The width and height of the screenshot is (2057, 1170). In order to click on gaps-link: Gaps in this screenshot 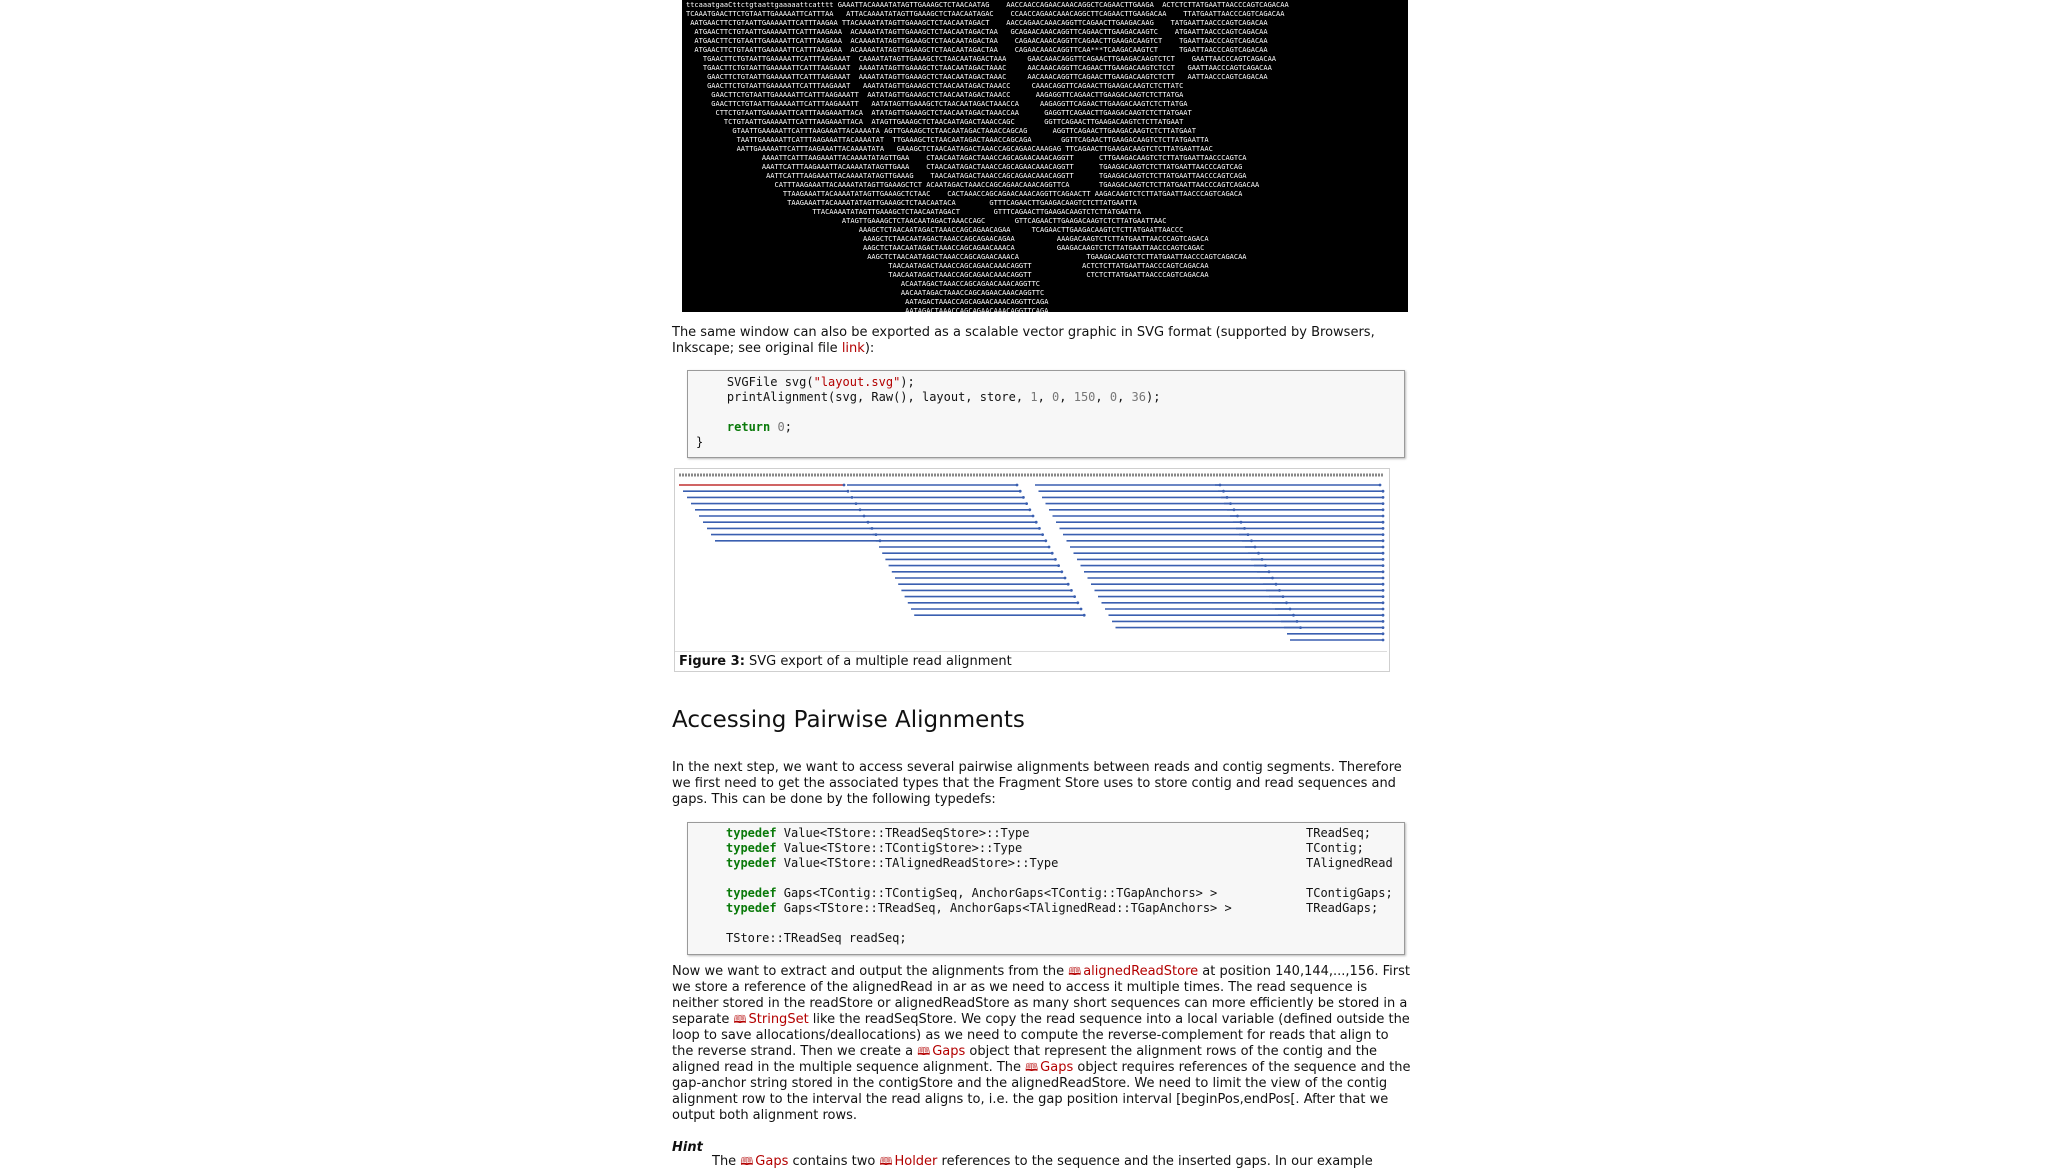, I will do `click(948, 1051)`.